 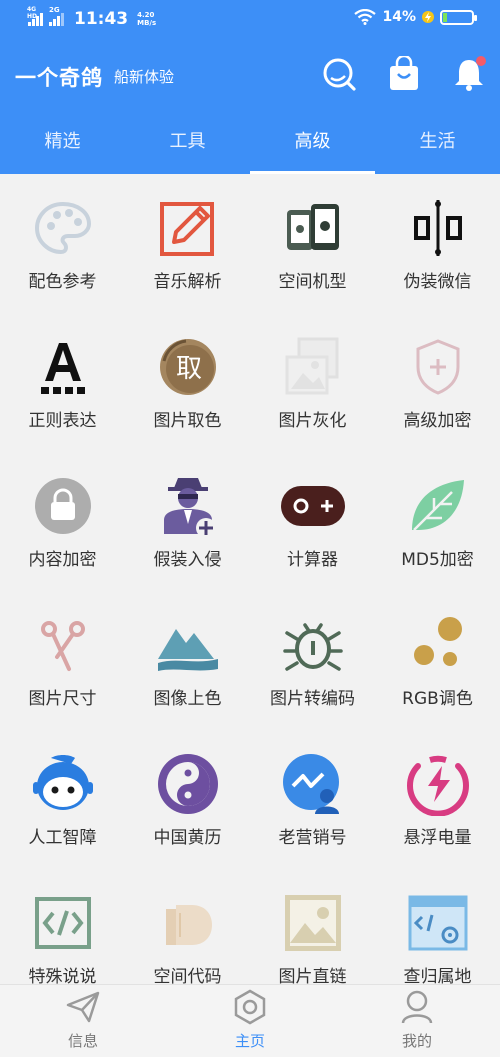 I want to click on battery-percent: 14%, so click(x=399, y=17).